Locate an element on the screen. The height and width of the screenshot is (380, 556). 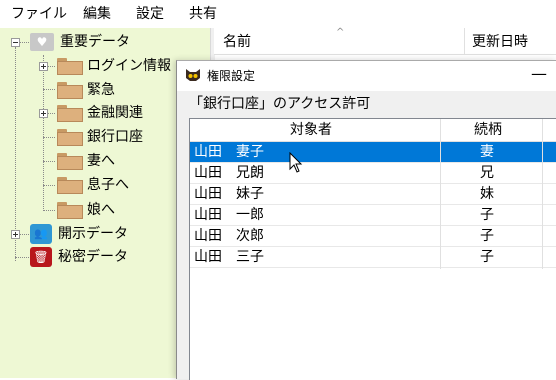
menu-edit: 編集 is located at coordinates (97, 14).